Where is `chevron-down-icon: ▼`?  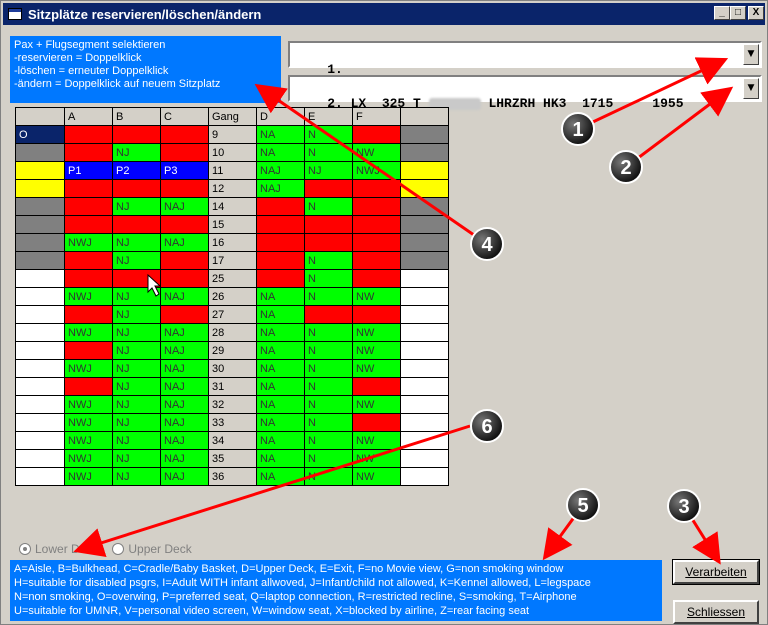 chevron-down-icon: ▼ is located at coordinates (751, 54).